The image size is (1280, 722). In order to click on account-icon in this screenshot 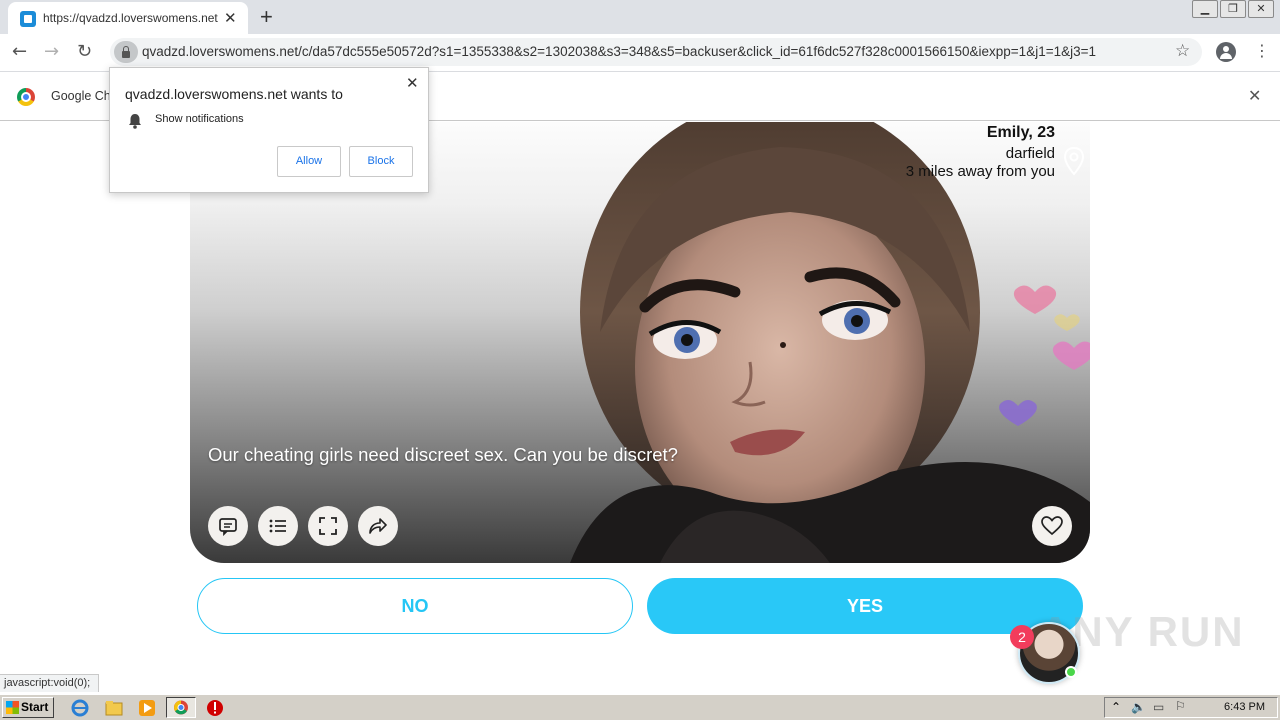, I will do `click(1226, 52)`.